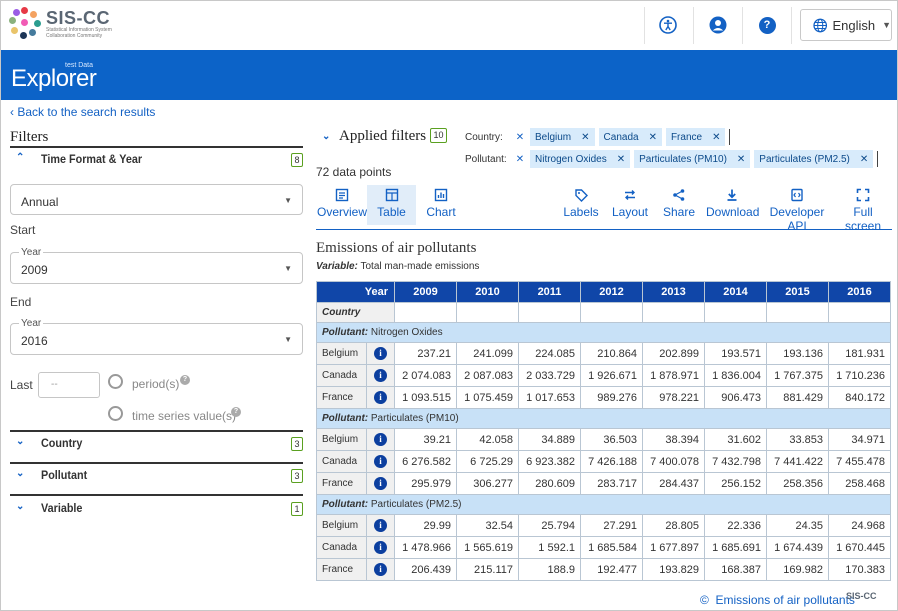 This screenshot has height=611, width=898. Describe the element at coordinates (861, 596) in the screenshot. I see `footer-logo: SIS-CC` at that location.